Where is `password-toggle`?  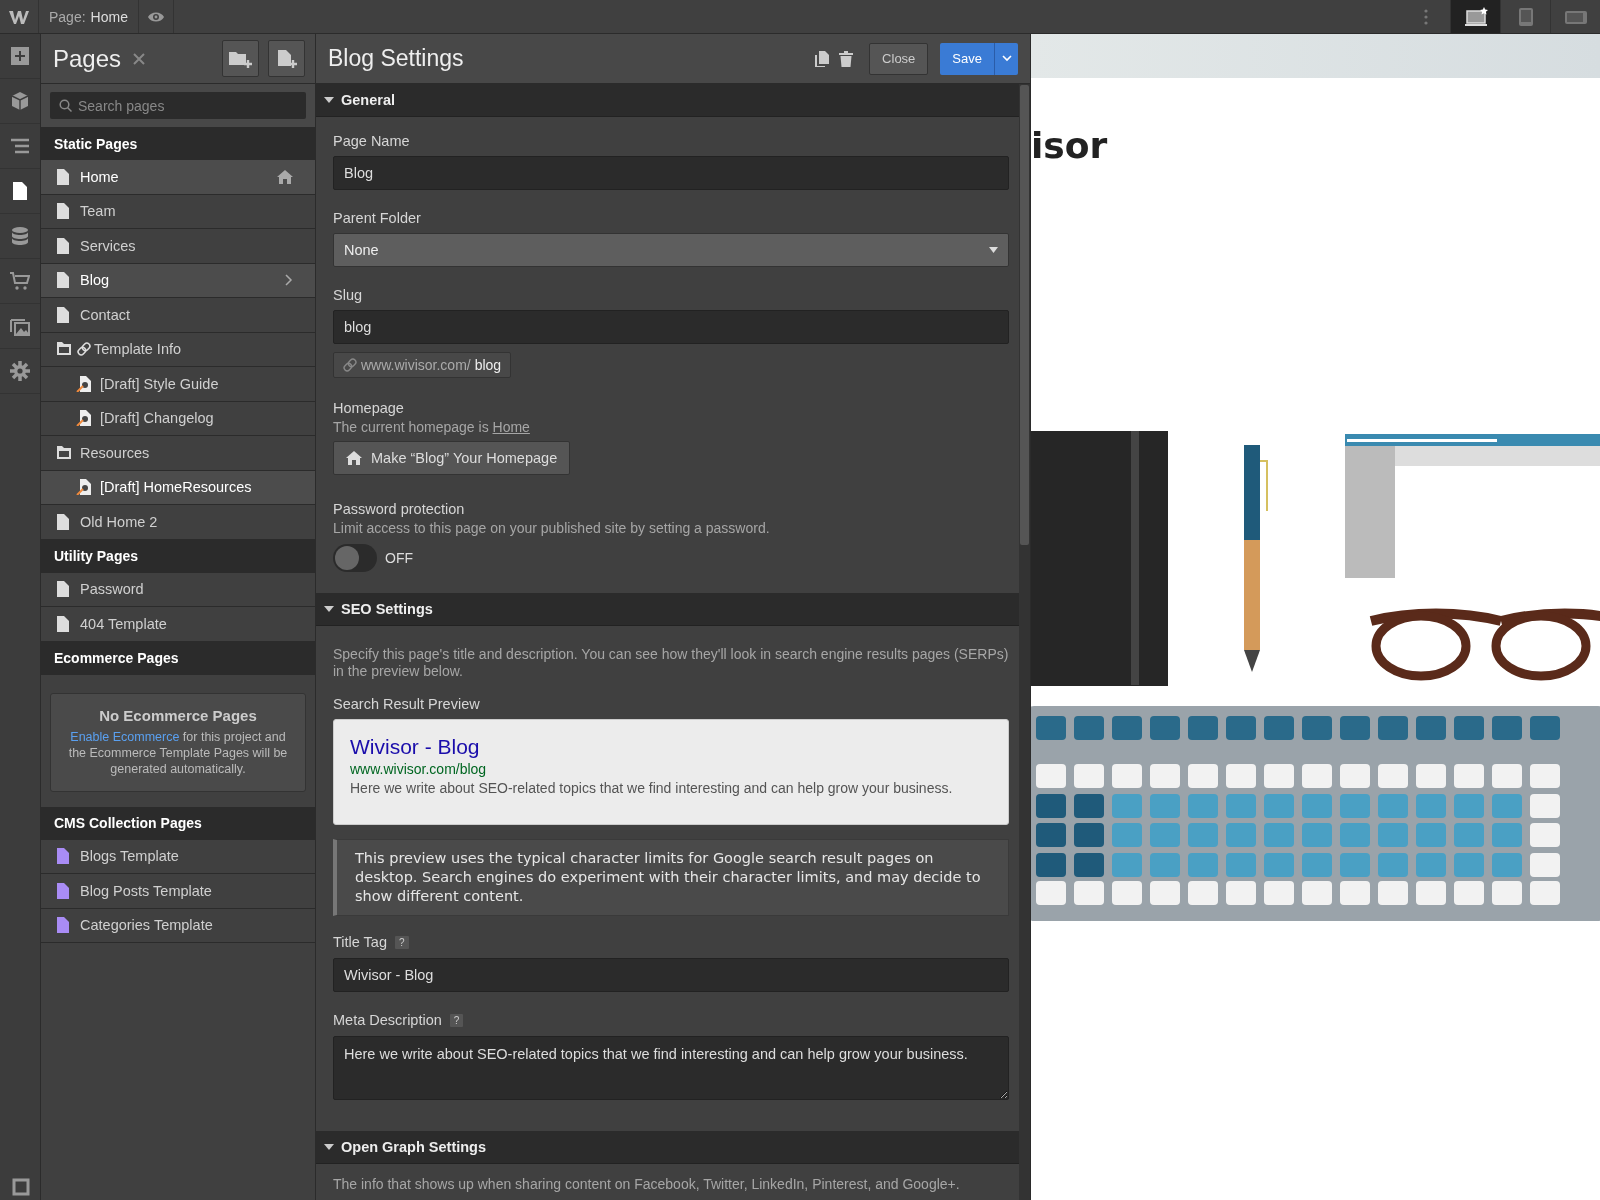
password-toggle is located at coordinates (355, 558).